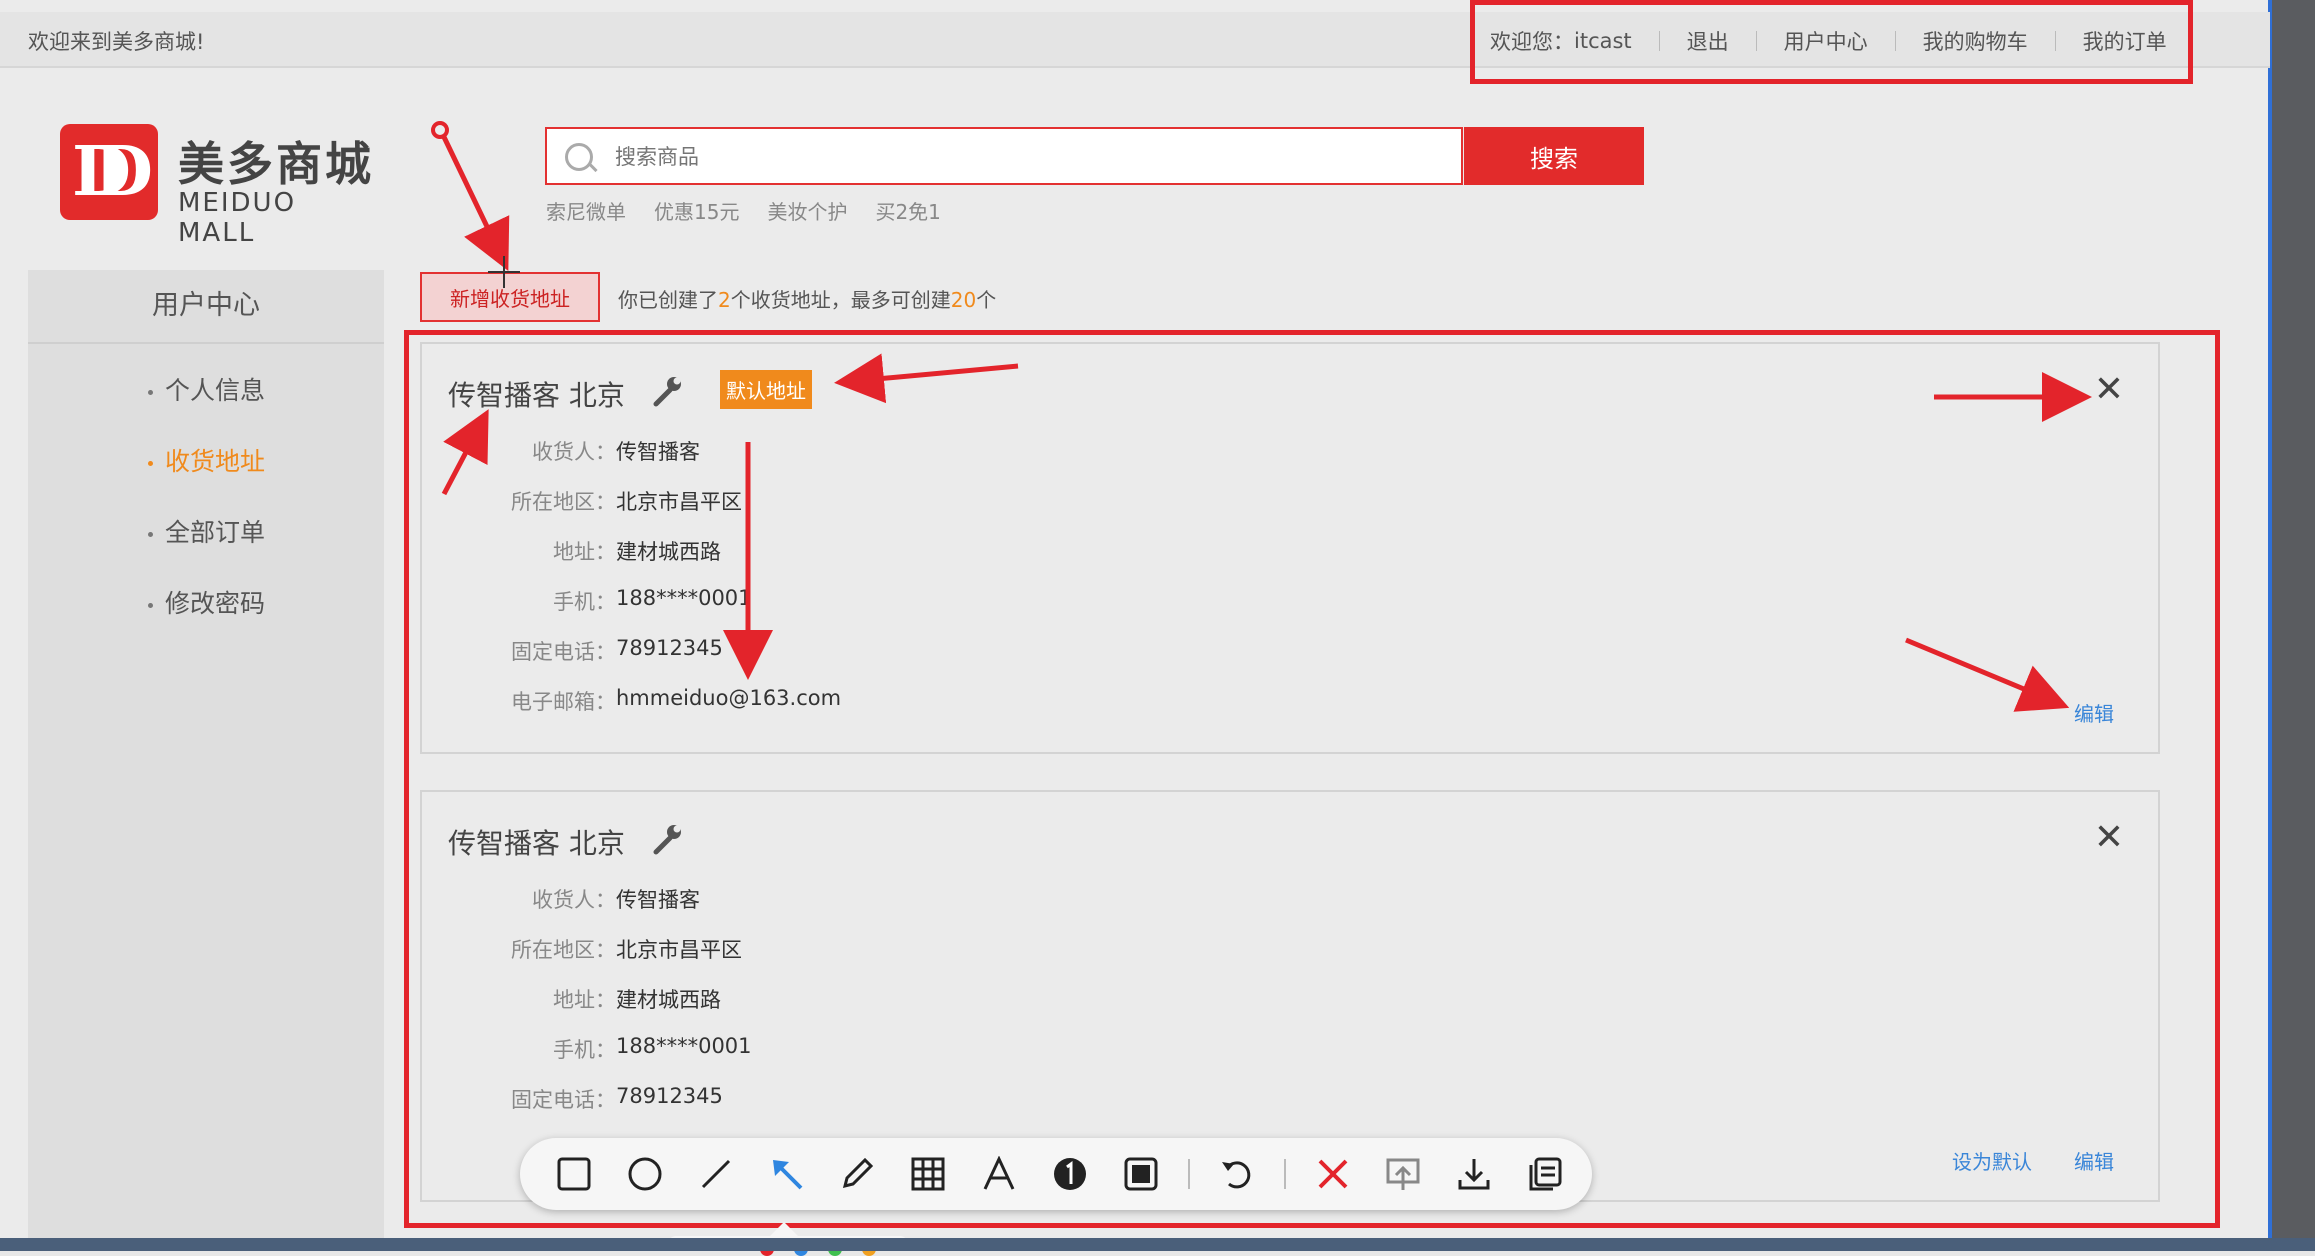 This screenshot has height=1256, width=2315. I want to click on default-address-badge: 默认地址, so click(766, 389).